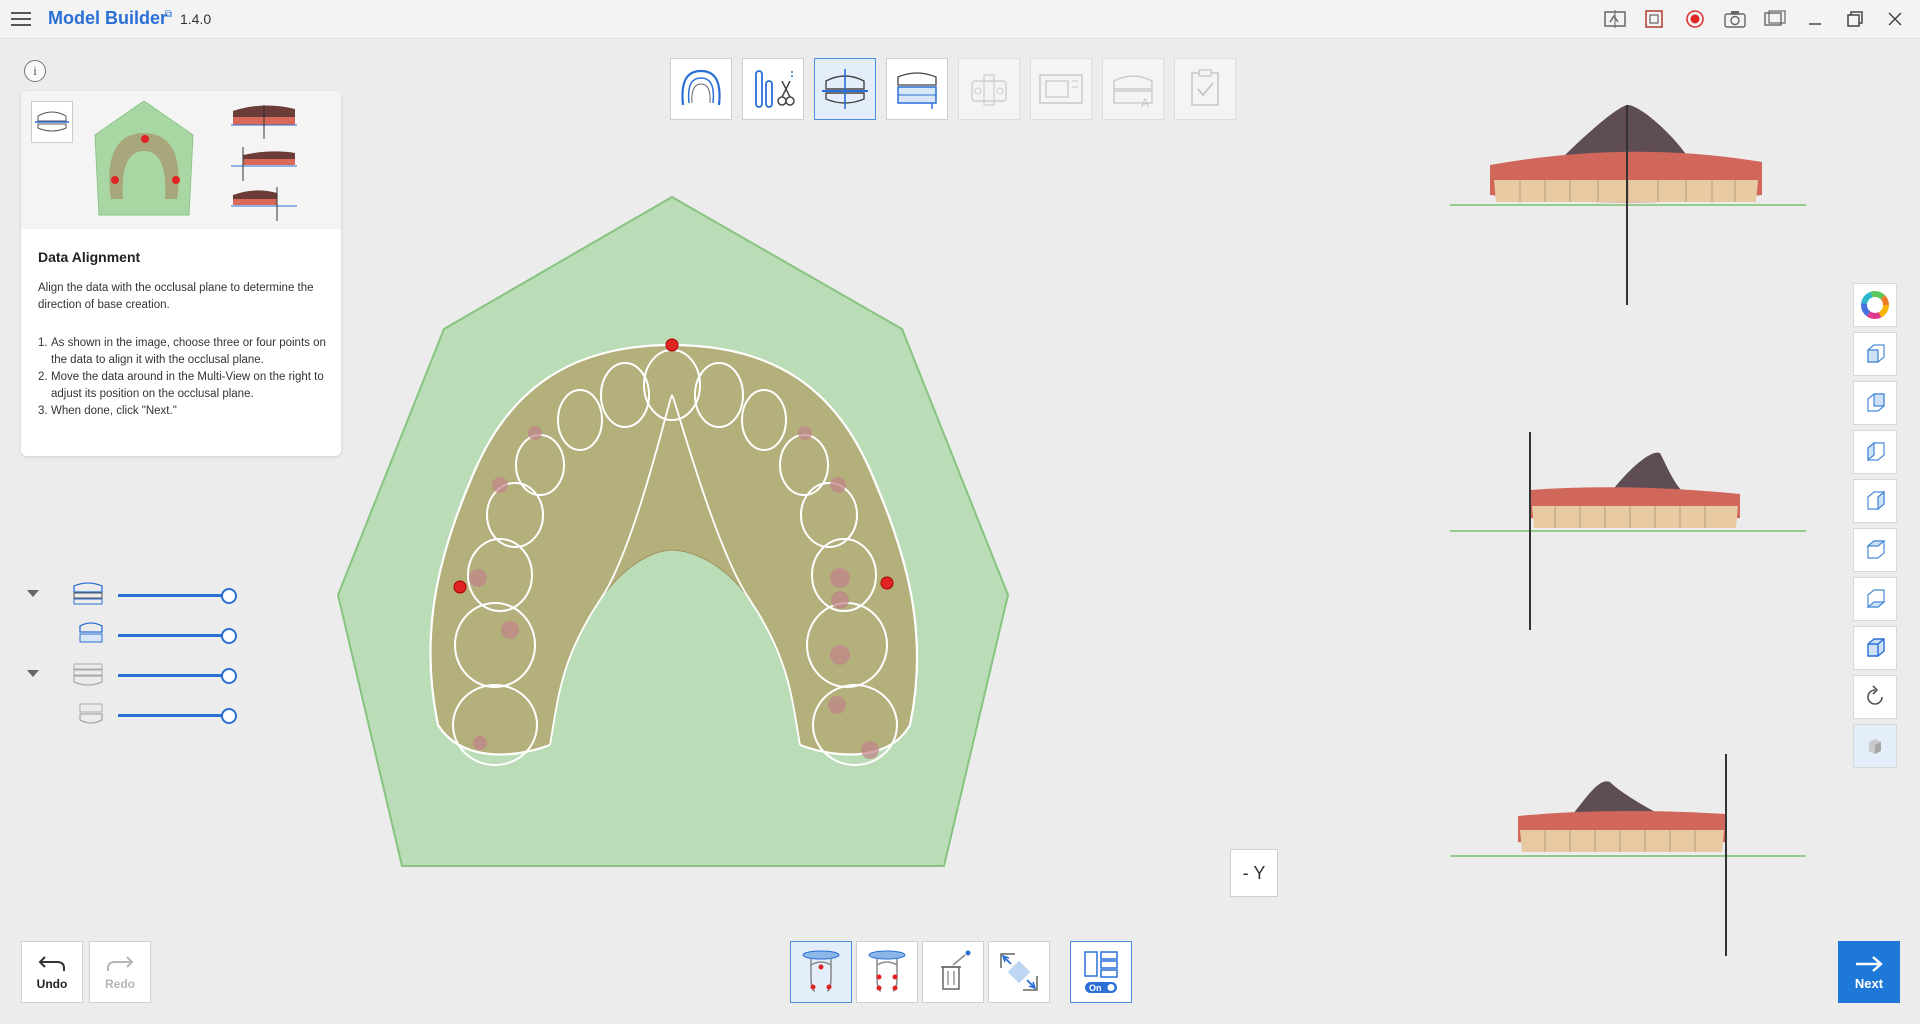 The height and width of the screenshot is (1024, 1920). Describe the element at coordinates (1630, 205) in the screenshot. I see `multiview-front` at that location.